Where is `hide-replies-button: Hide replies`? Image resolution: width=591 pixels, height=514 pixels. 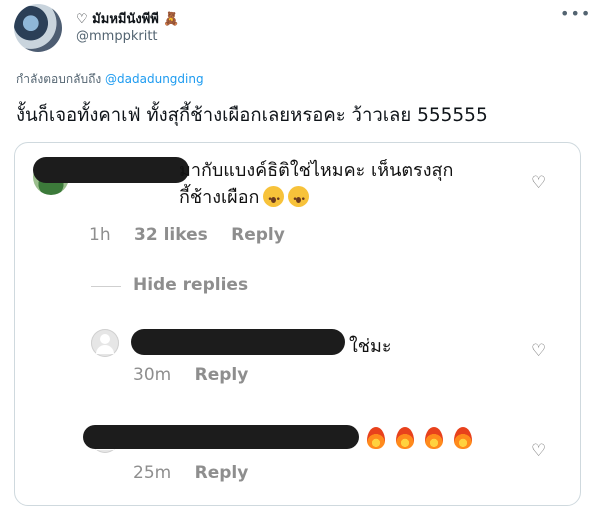
hide-replies-button: Hide replies is located at coordinates (190, 285).